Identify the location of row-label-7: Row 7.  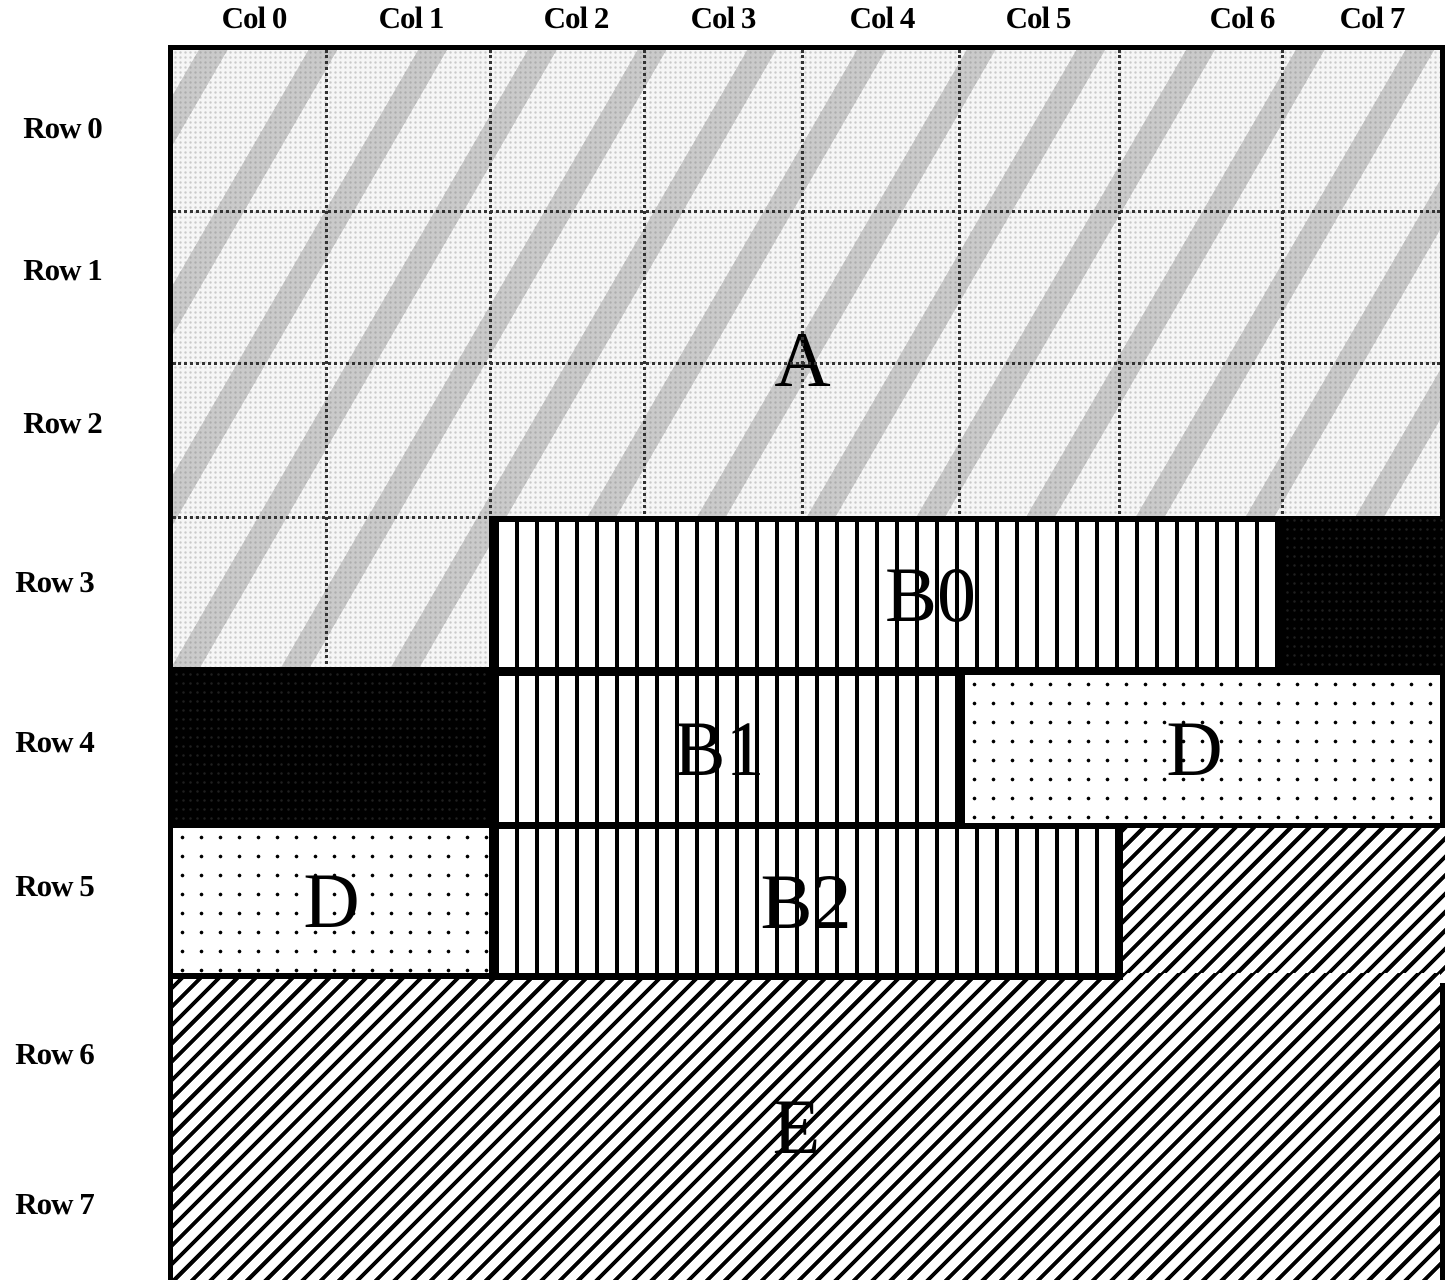
(55, 1203).